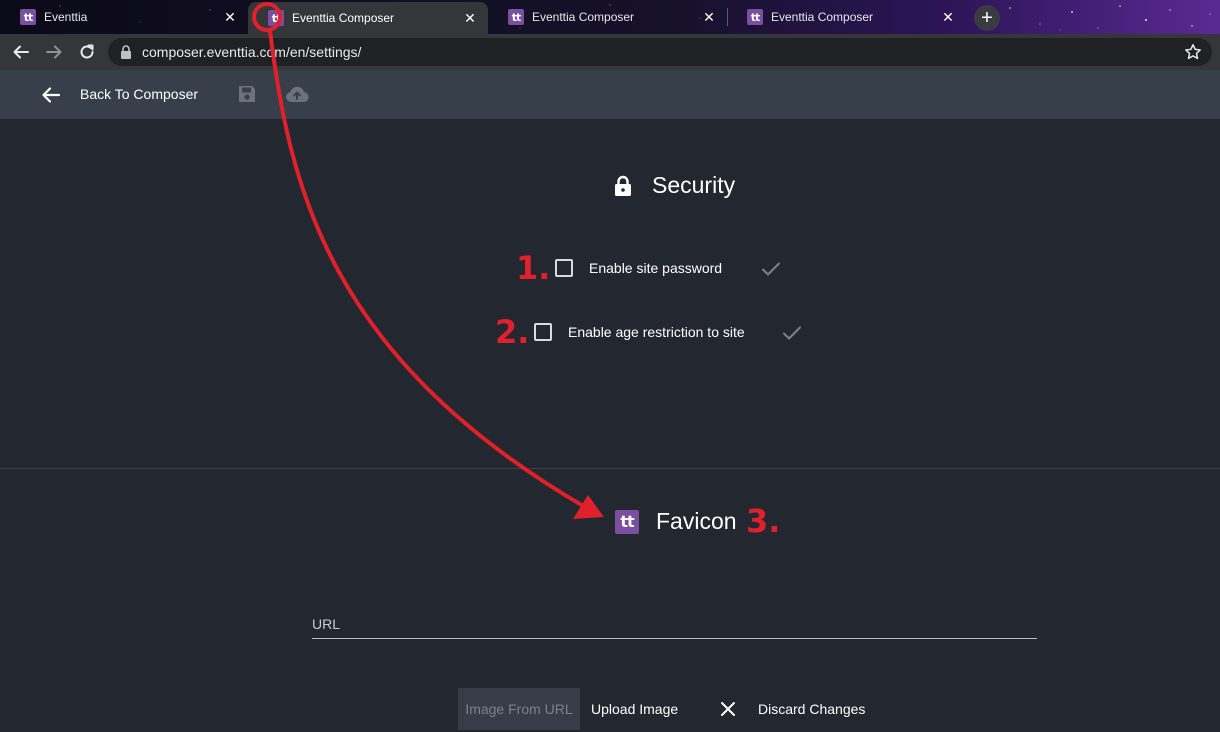  Describe the element at coordinates (610, 468) in the screenshot. I see `section-divider` at that location.